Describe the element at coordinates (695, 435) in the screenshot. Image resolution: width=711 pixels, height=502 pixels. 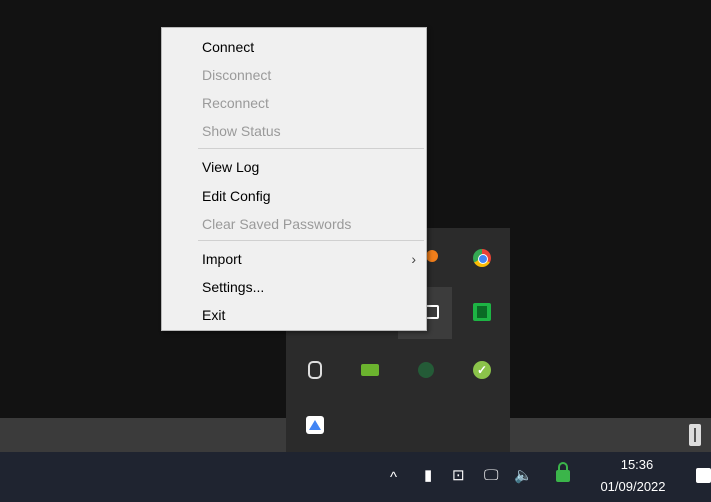
I see `show-desktop-marker` at that location.